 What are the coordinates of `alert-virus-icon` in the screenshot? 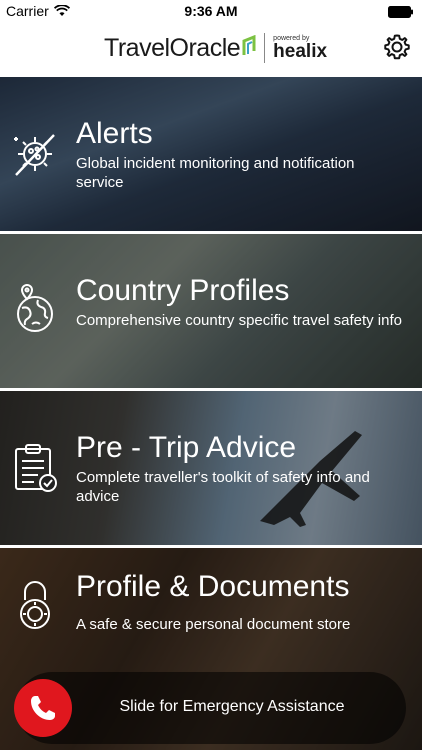 It's located at (35, 154).